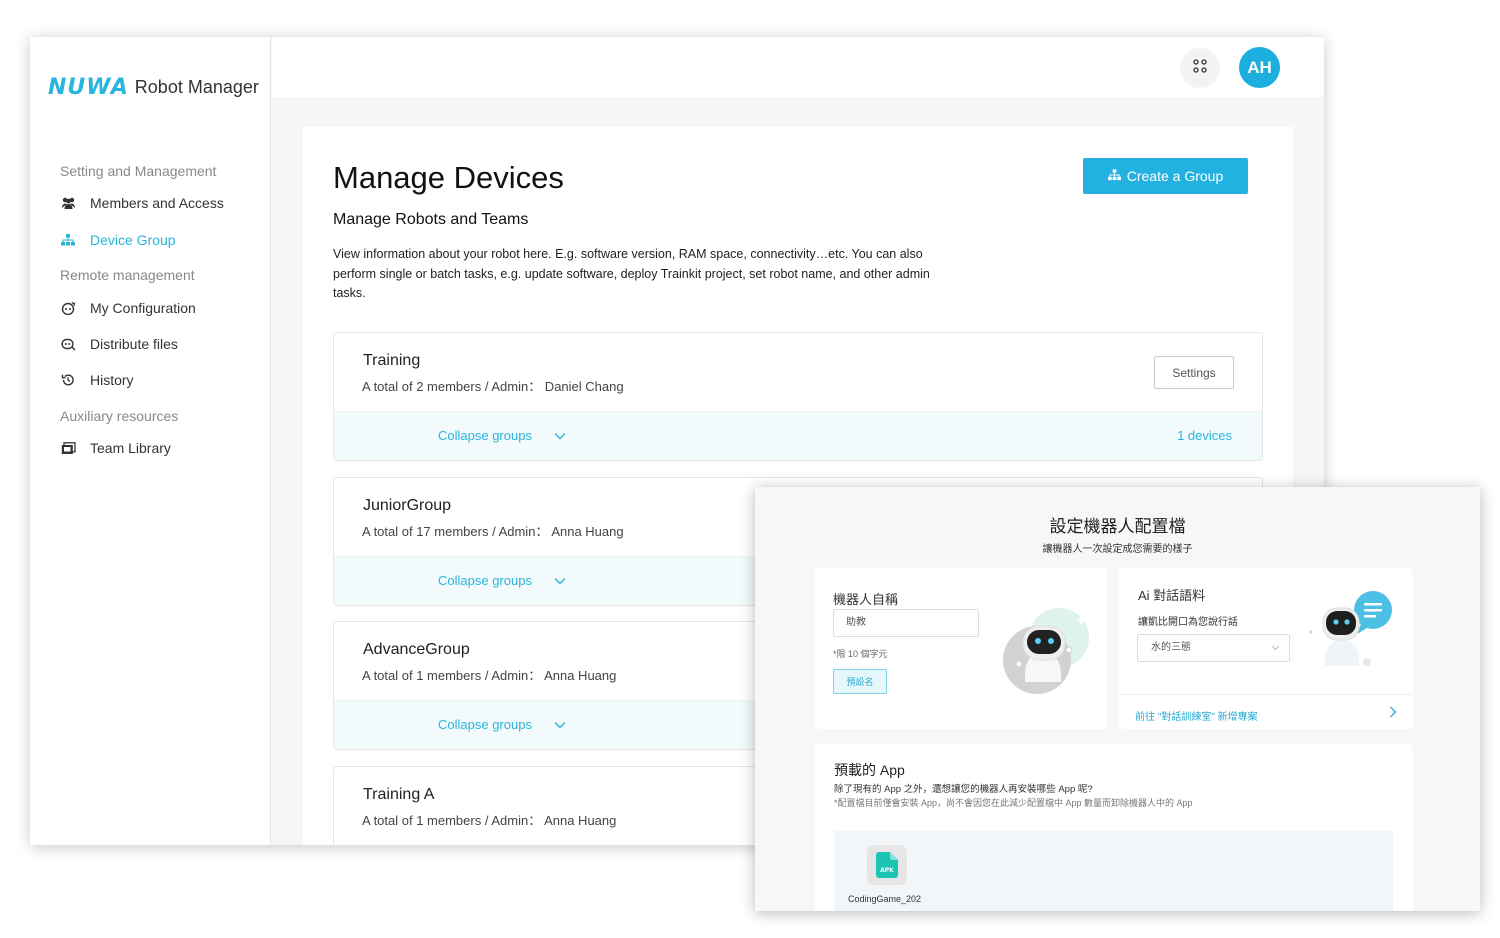 The height and width of the screenshot is (938, 1500). I want to click on group-settings-button: Settings, so click(1194, 372).